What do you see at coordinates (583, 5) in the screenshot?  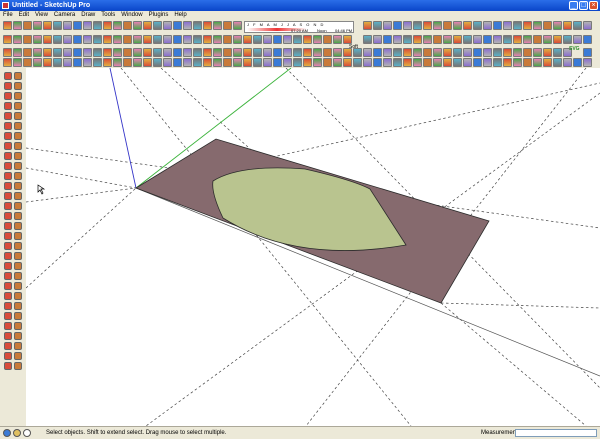 I see `maximize-button: □` at bounding box center [583, 5].